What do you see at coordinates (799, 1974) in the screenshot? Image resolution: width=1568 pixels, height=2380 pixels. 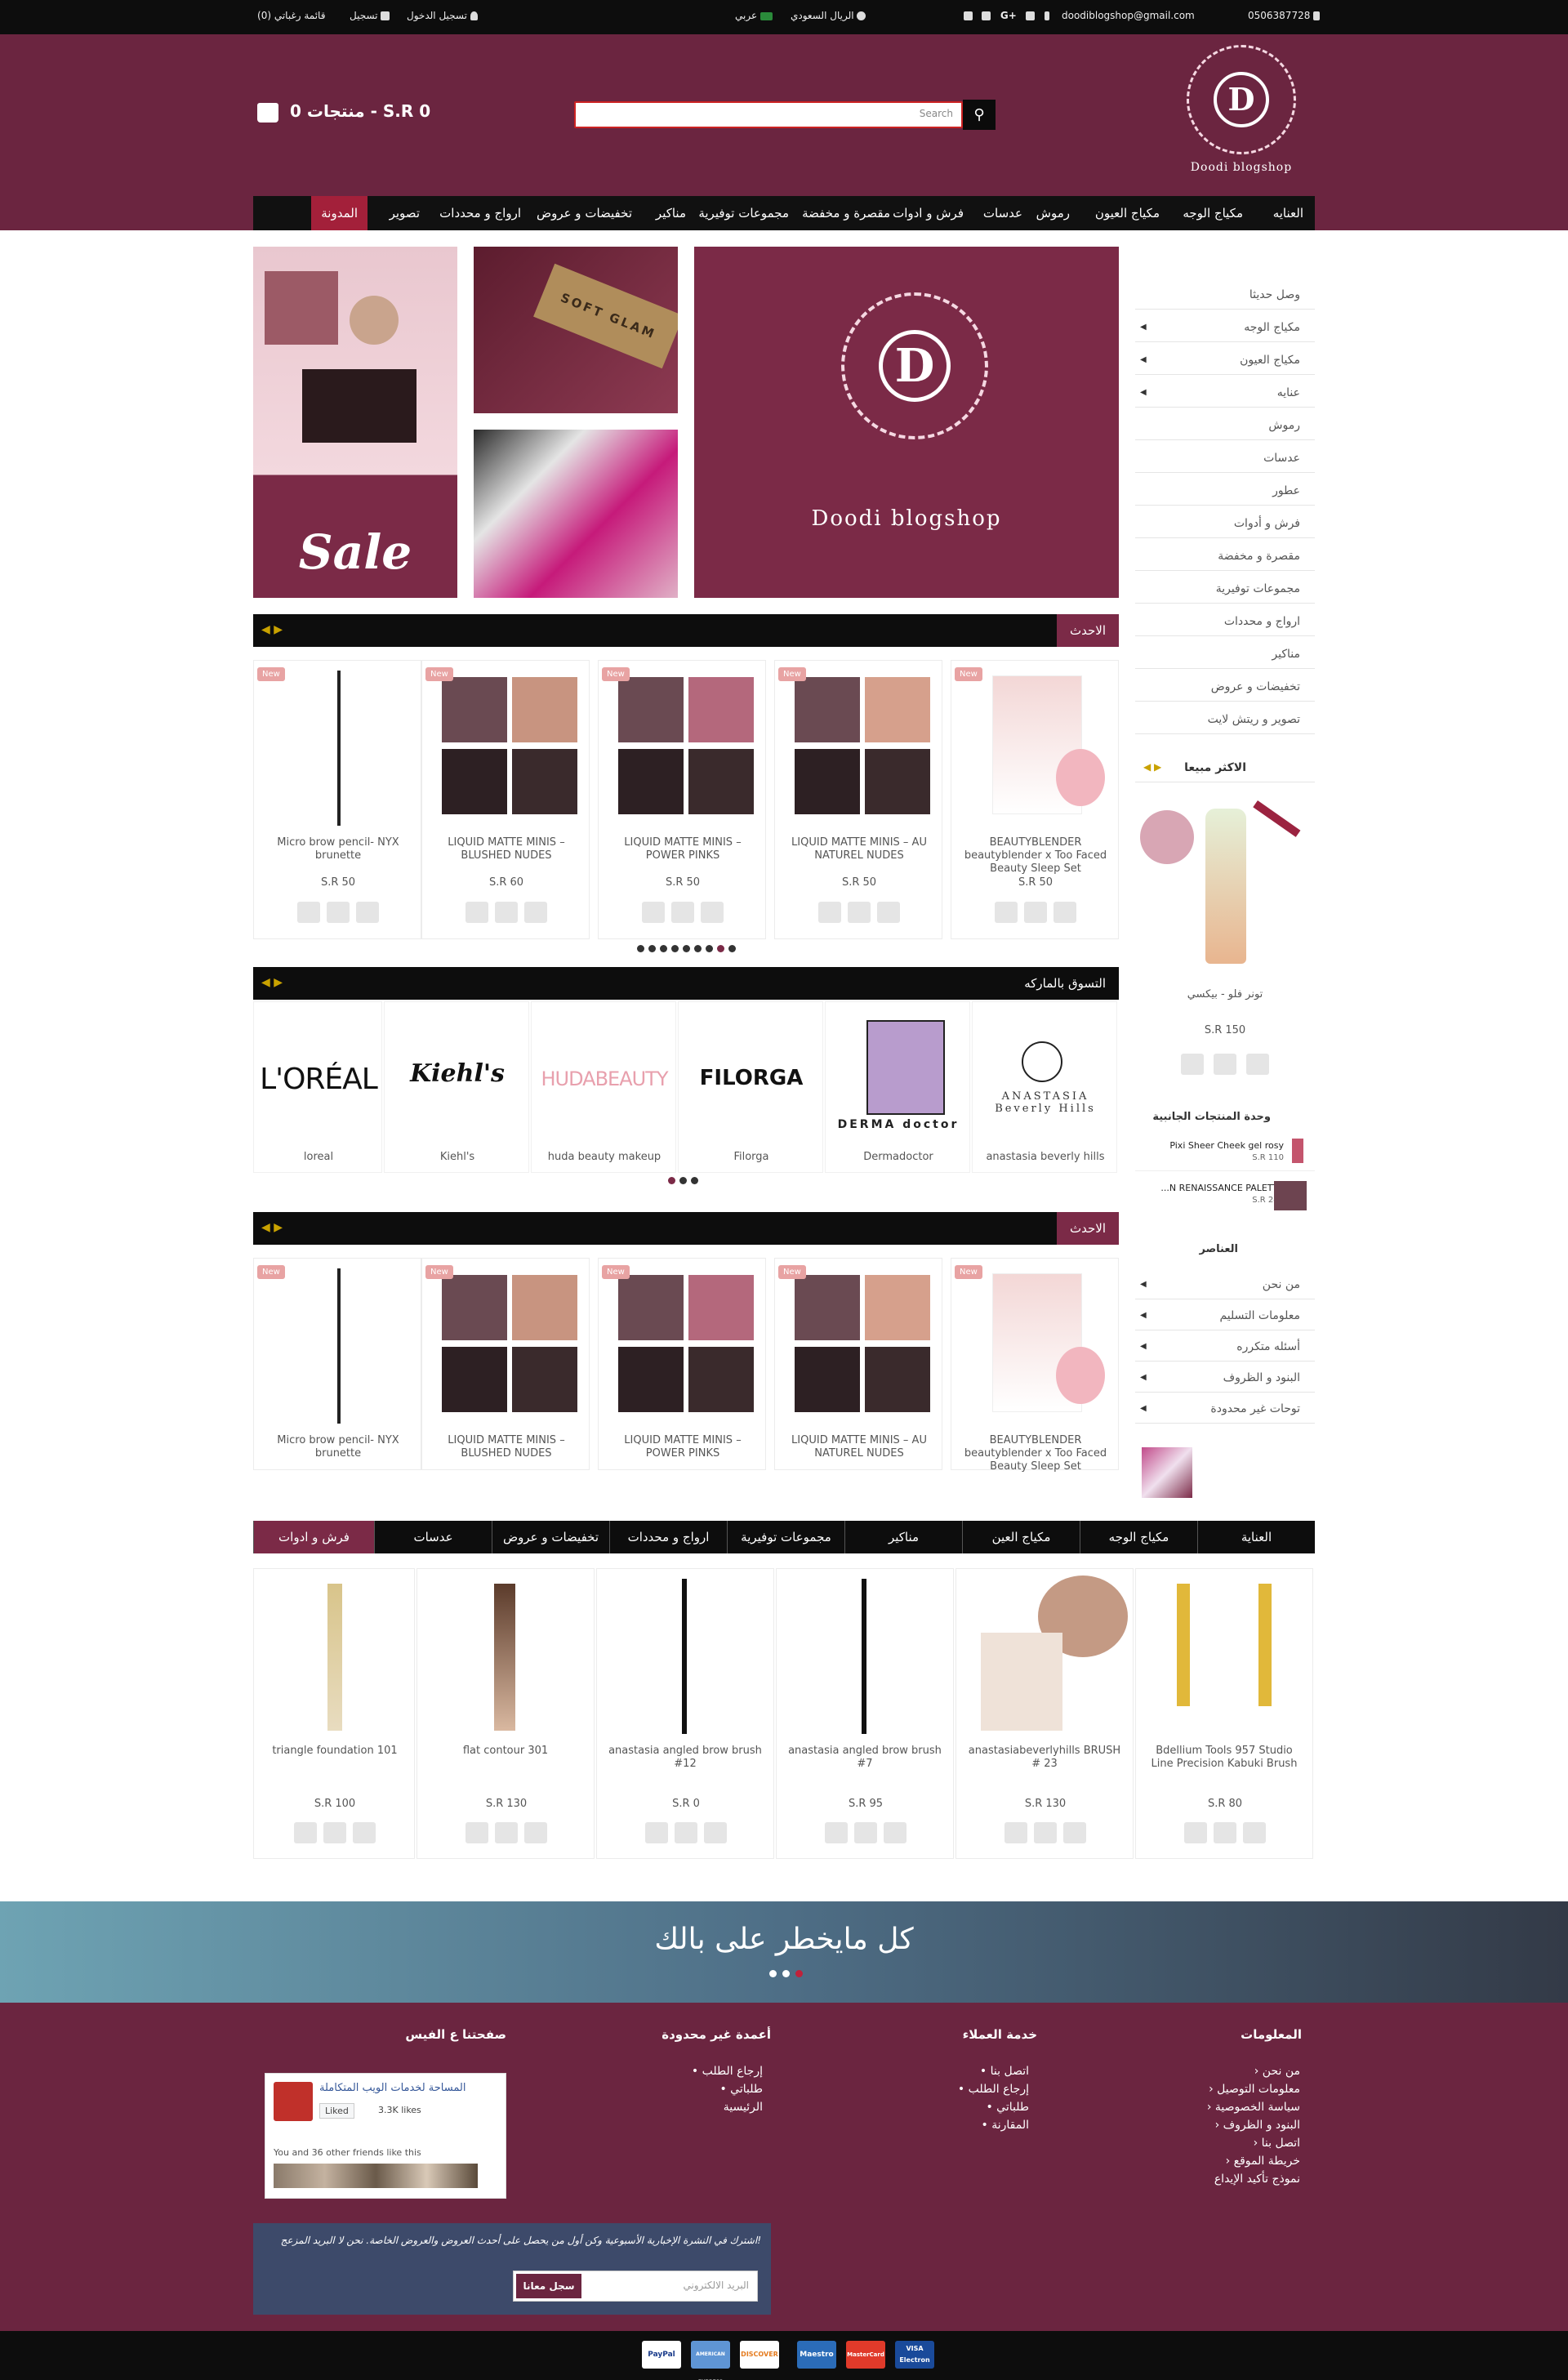 I see `slider-dot-active` at bounding box center [799, 1974].